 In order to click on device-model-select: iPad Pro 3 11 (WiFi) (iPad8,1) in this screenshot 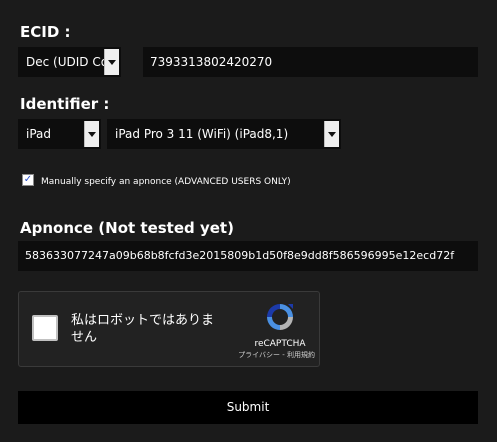, I will do `click(224, 134)`.